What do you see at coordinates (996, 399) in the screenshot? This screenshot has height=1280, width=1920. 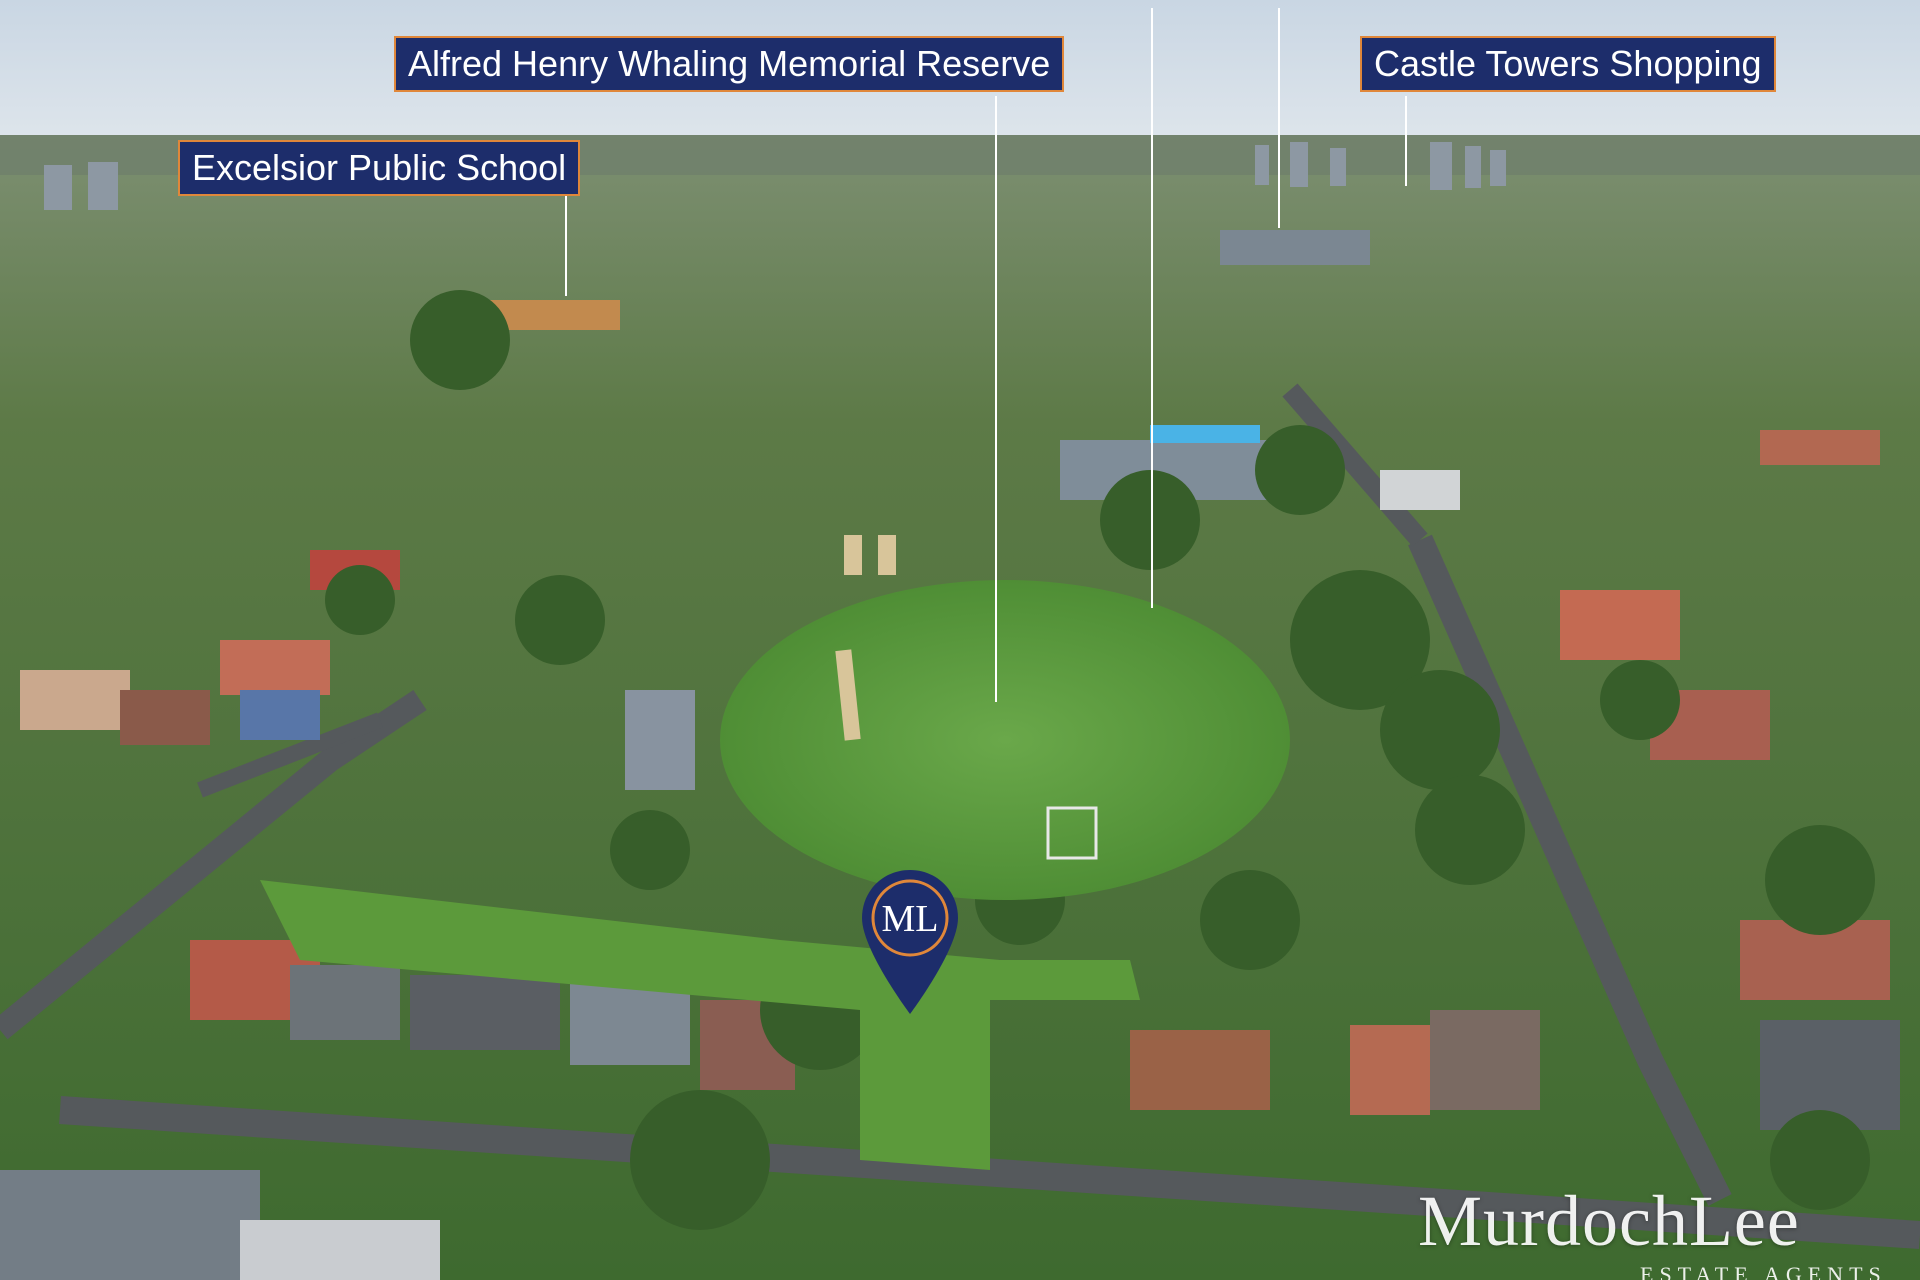 I see `leader-line-alfred` at bounding box center [996, 399].